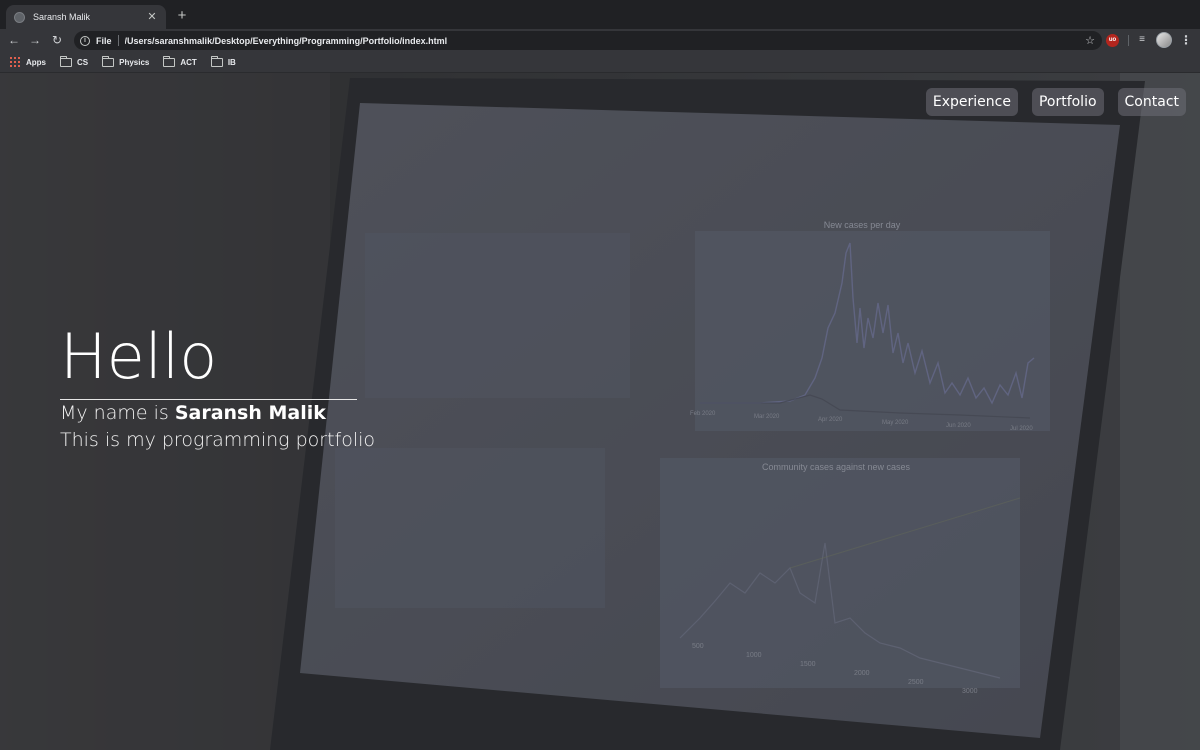 The image size is (1200, 750). I want to click on main-nav: Experience Portfolio Contact, so click(1049, 102).